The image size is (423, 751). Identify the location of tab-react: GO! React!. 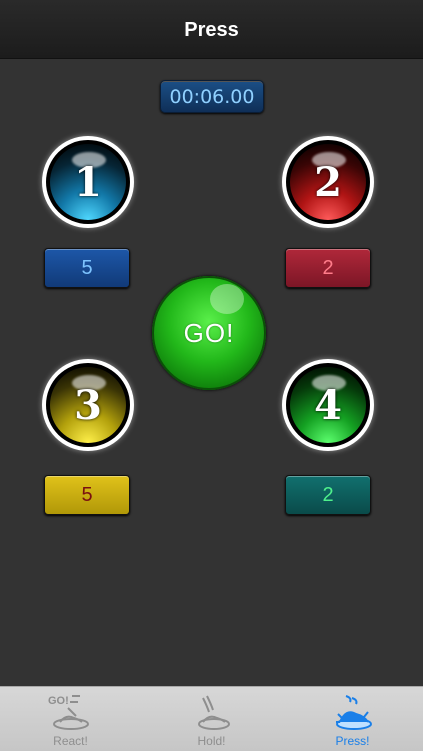
(70, 719).